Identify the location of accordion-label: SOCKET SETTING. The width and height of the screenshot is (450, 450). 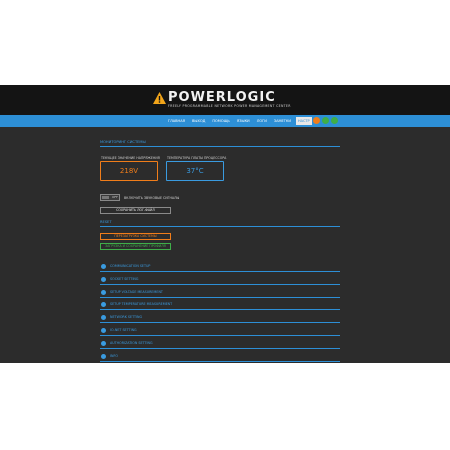
(124, 278).